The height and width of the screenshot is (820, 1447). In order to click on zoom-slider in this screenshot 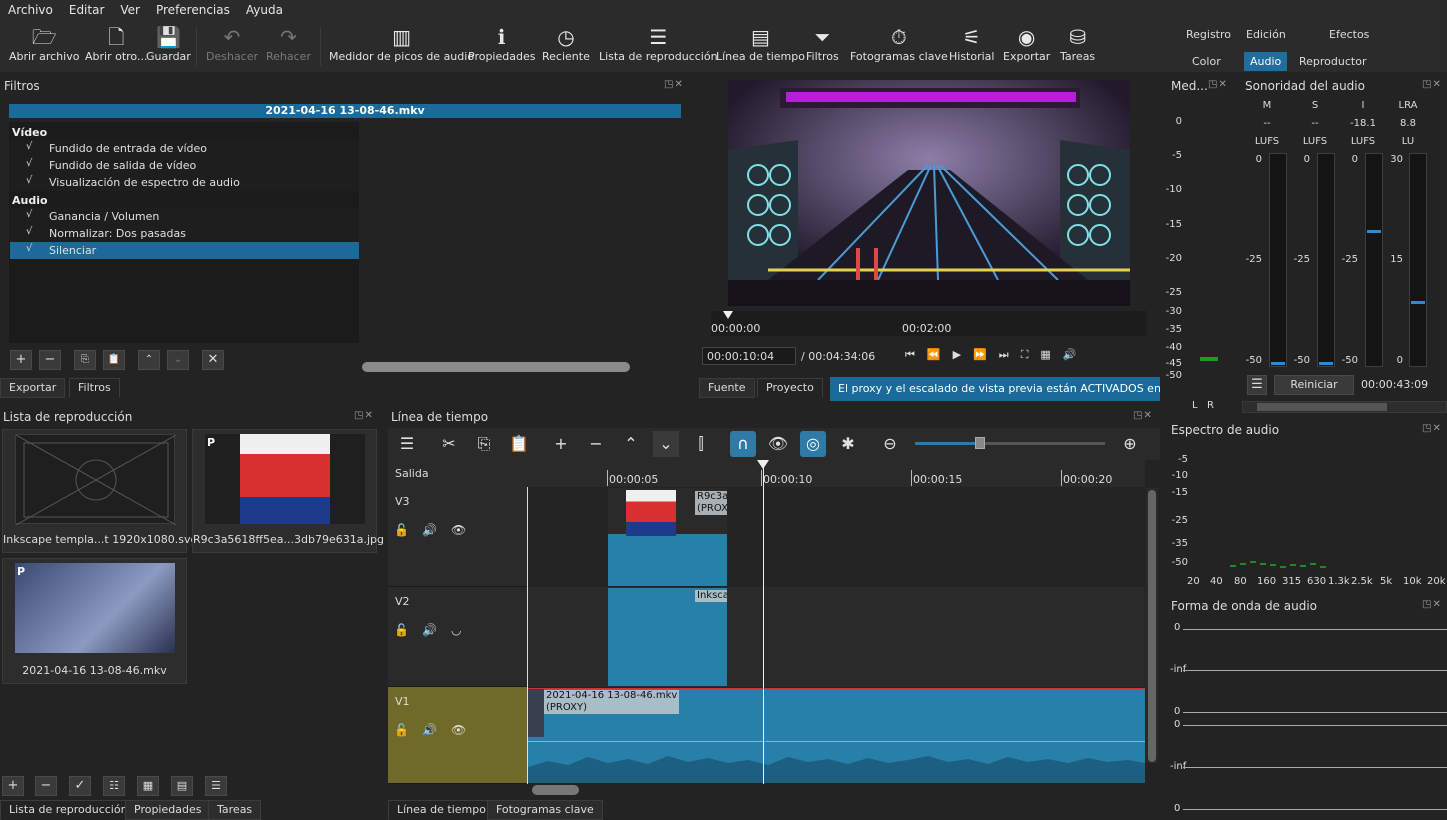, I will do `click(1010, 443)`.